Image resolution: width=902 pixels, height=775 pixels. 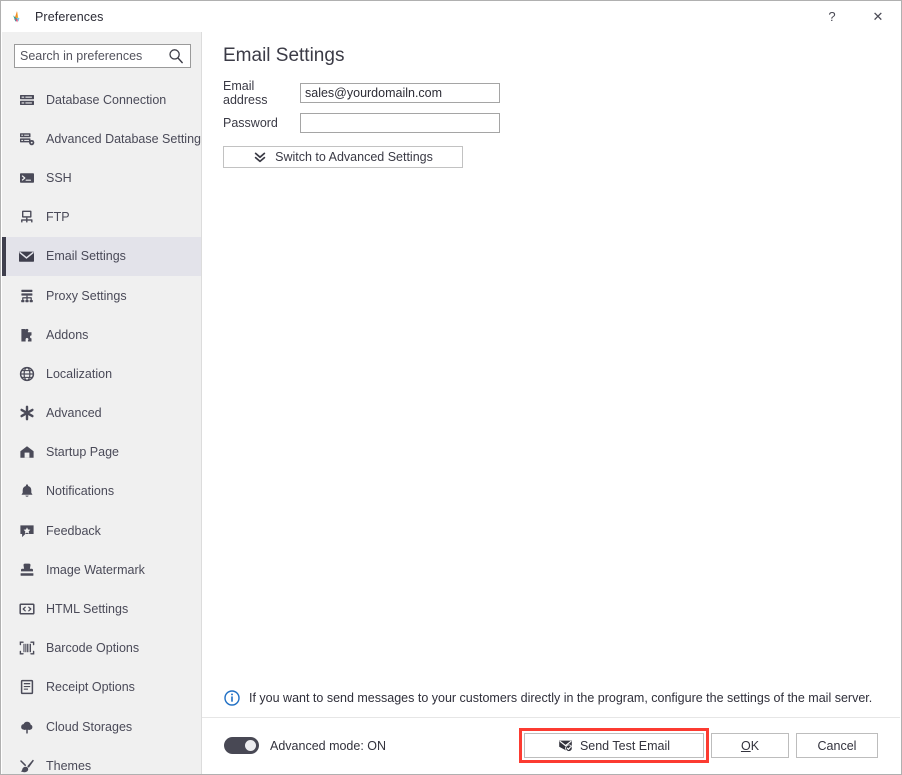 What do you see at coordinates (328, 745) in the screenshot?
I see `advanced-mode-label: Advanced mode: ON` at bounding box center [328, 745].